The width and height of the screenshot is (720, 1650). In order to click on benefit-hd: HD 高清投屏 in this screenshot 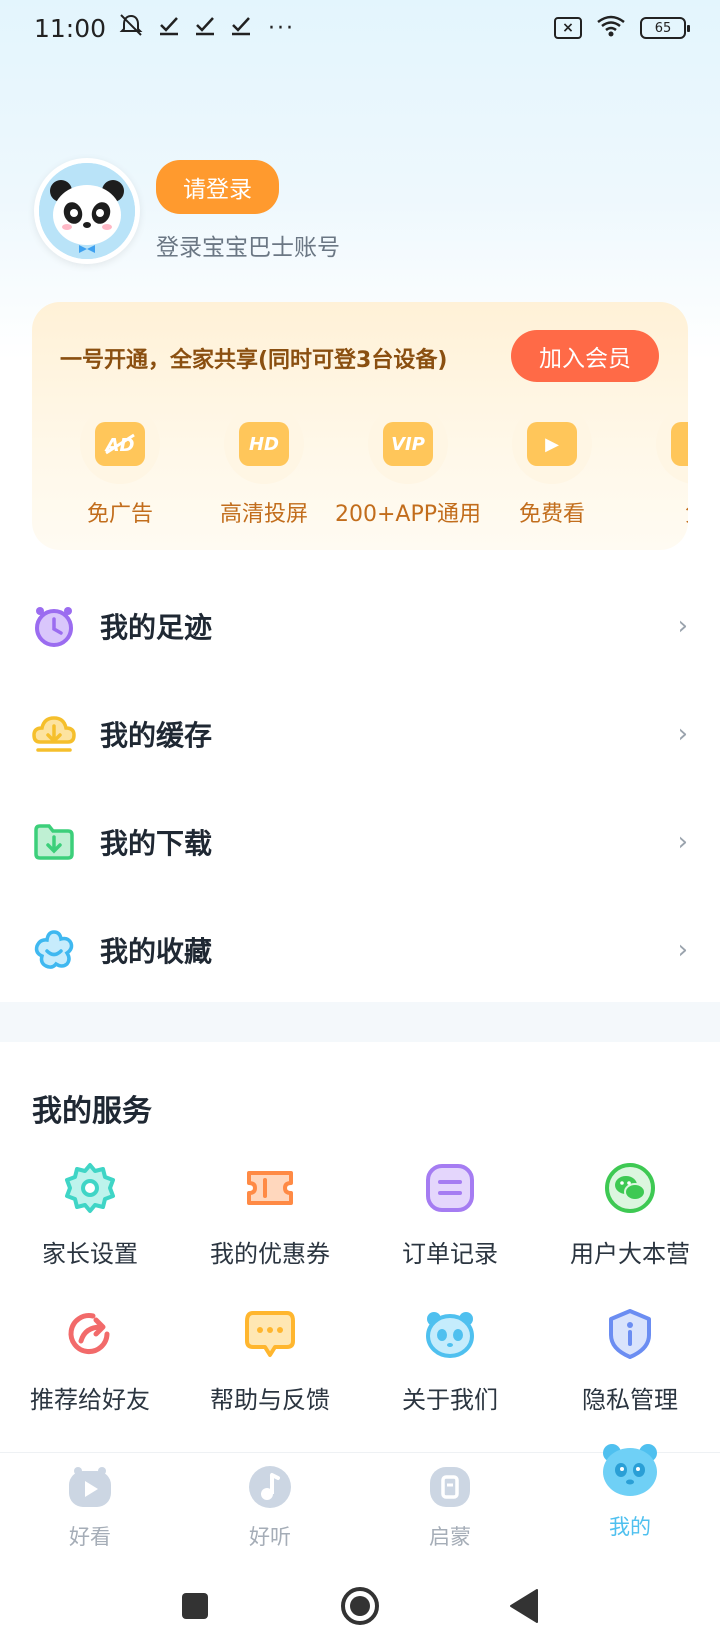, I will do `click(264, 466)`.